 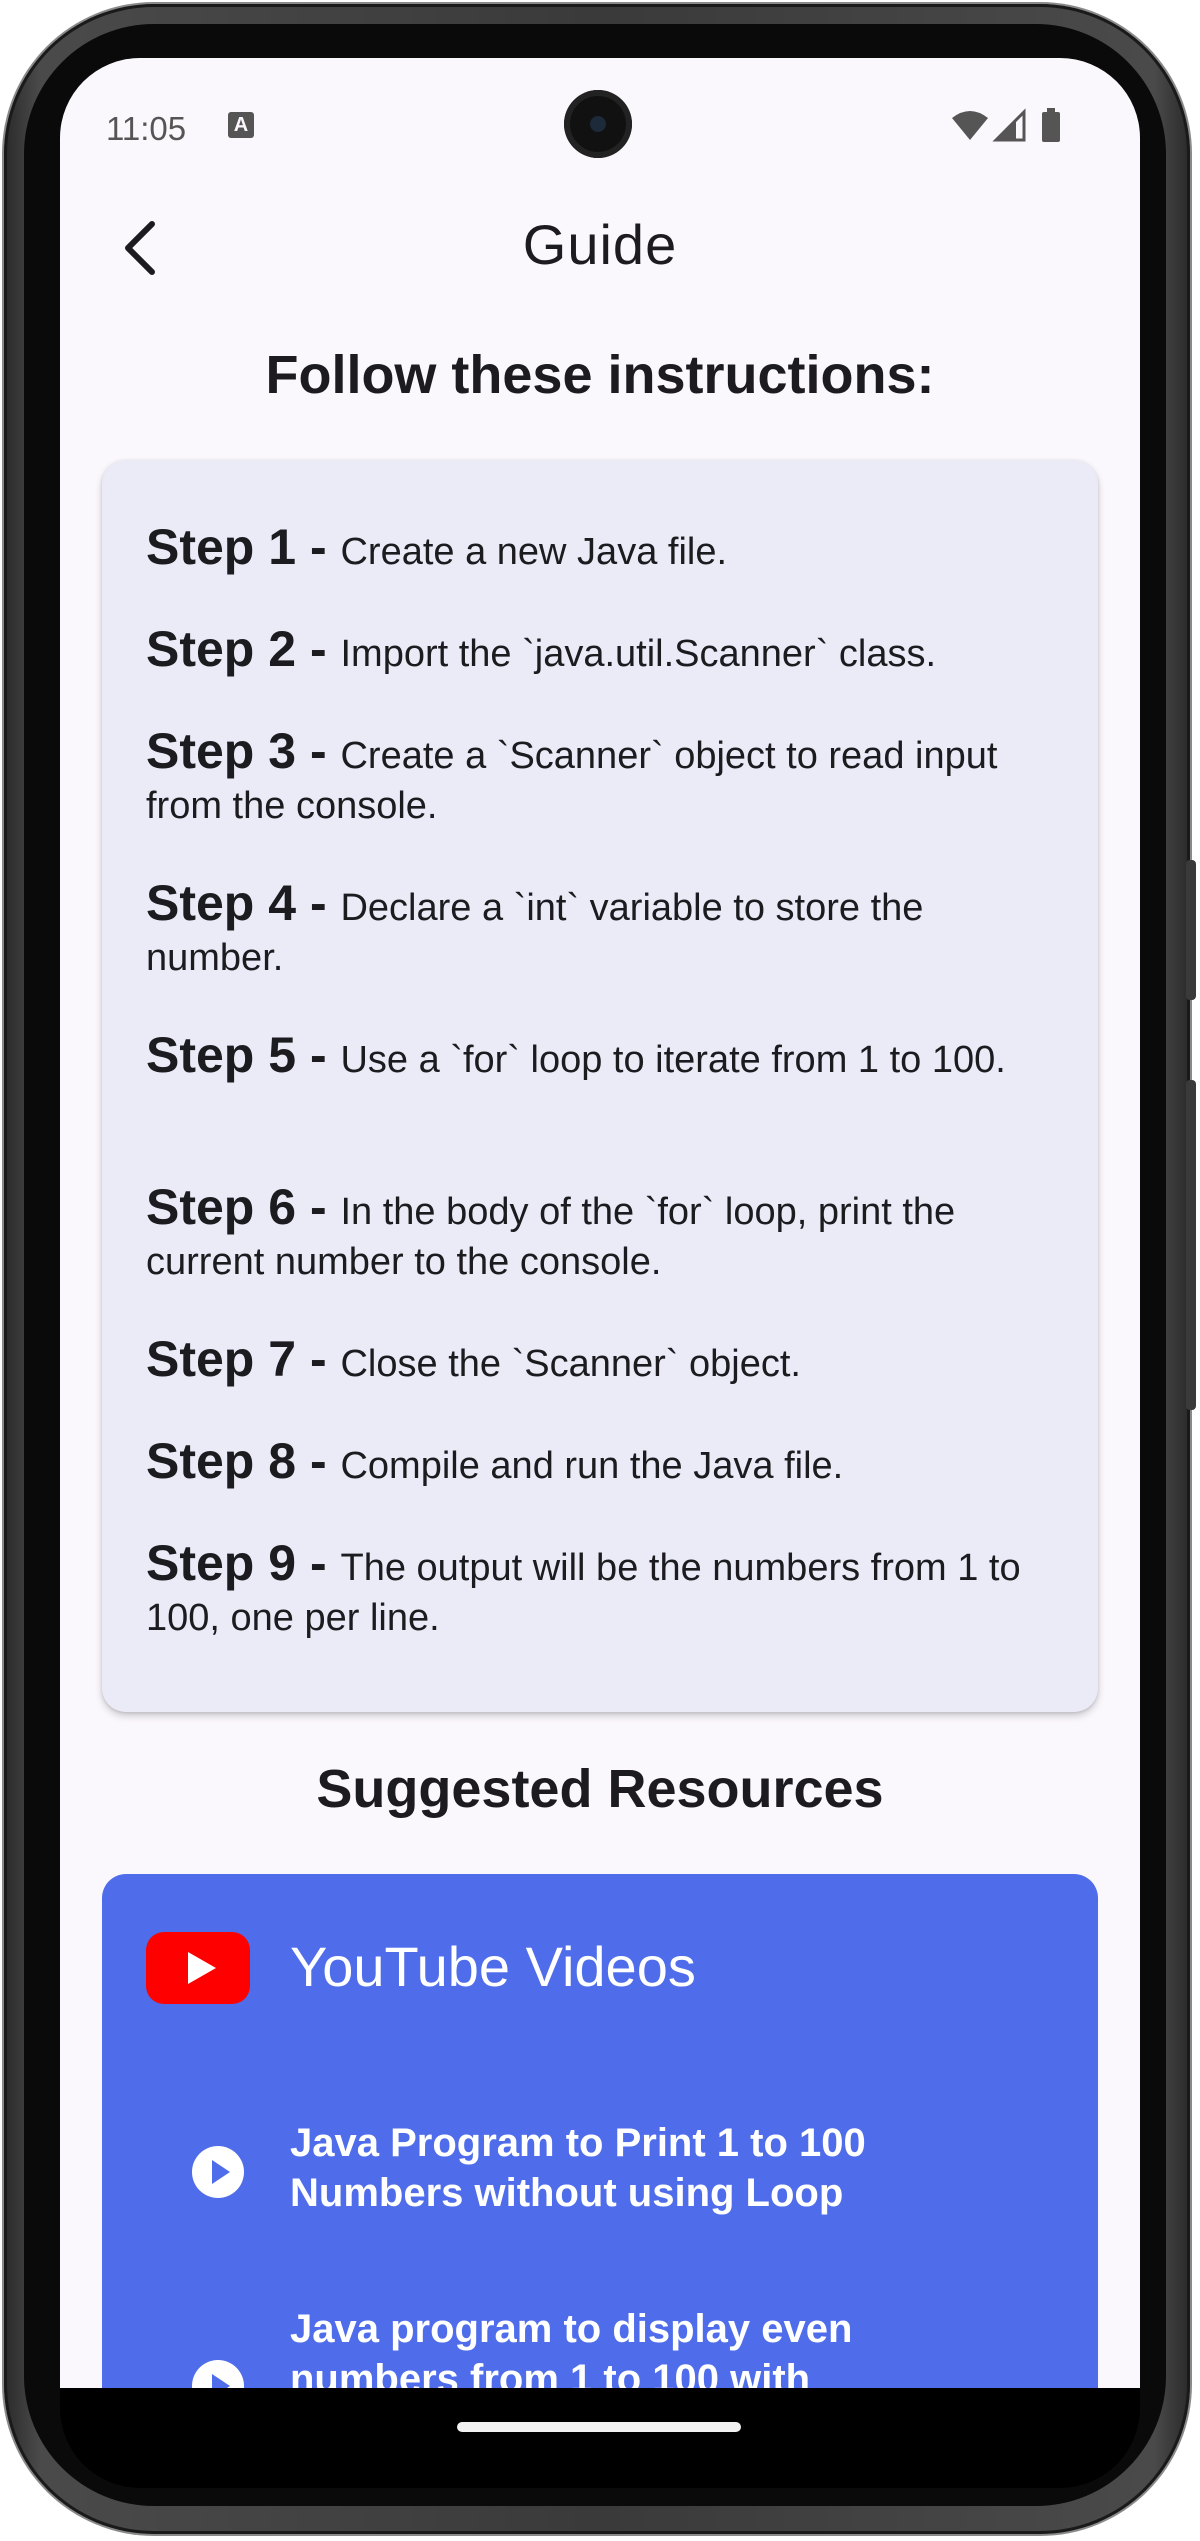 I want to click on resources-heading: Suggested Resources, so click(x=600, y=1789).